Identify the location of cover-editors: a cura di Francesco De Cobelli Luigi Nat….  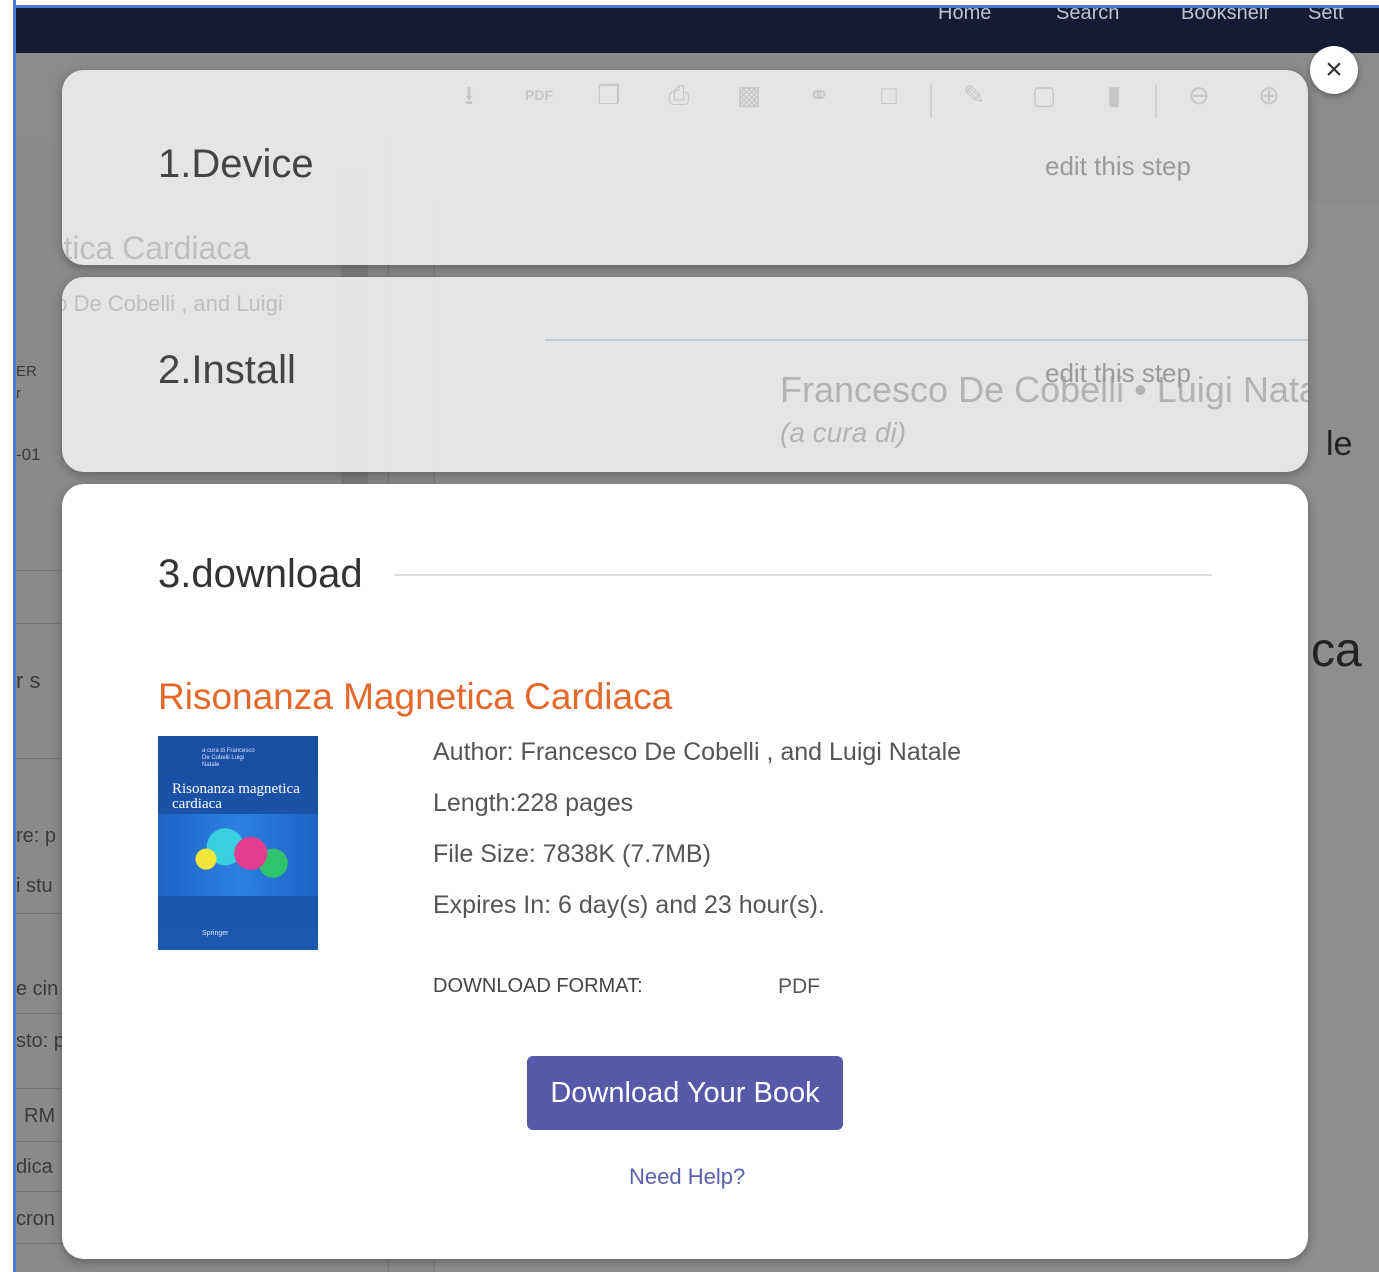
(228, 758).